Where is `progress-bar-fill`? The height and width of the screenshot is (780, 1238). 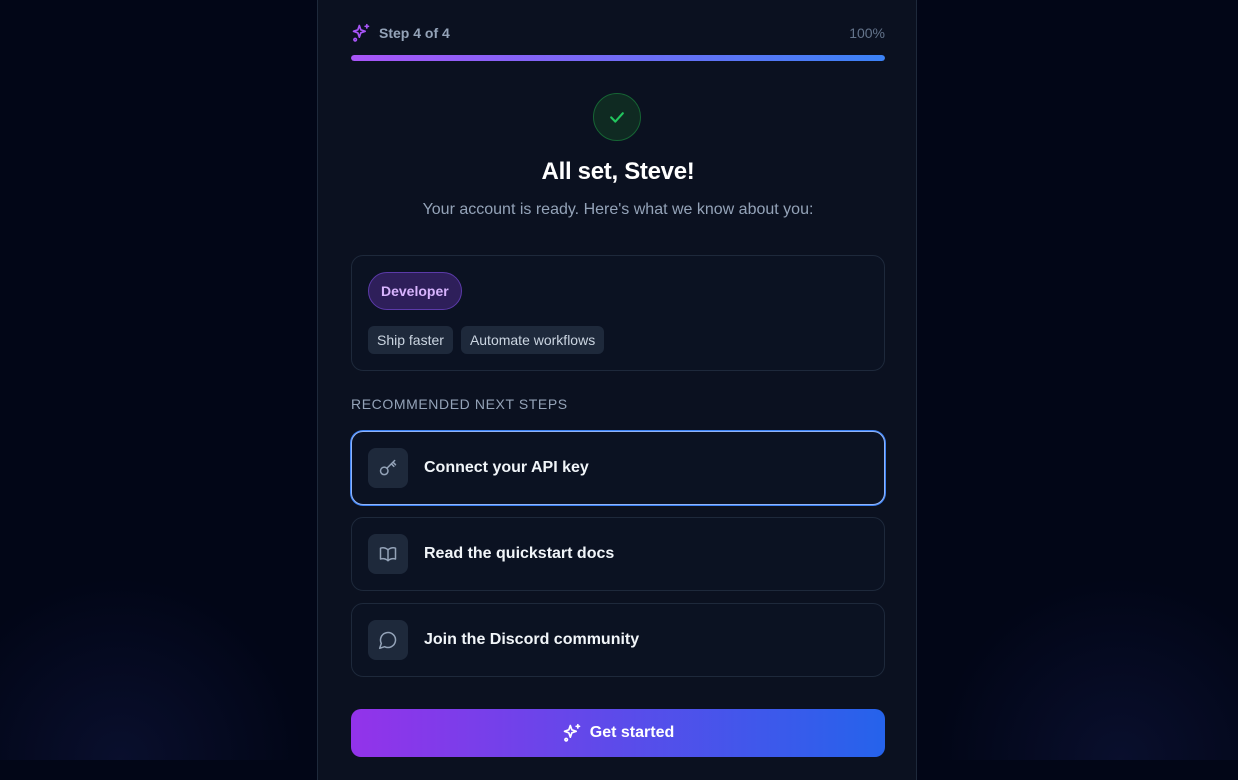
progress-bar-fill is located at coordinates (618, 58).